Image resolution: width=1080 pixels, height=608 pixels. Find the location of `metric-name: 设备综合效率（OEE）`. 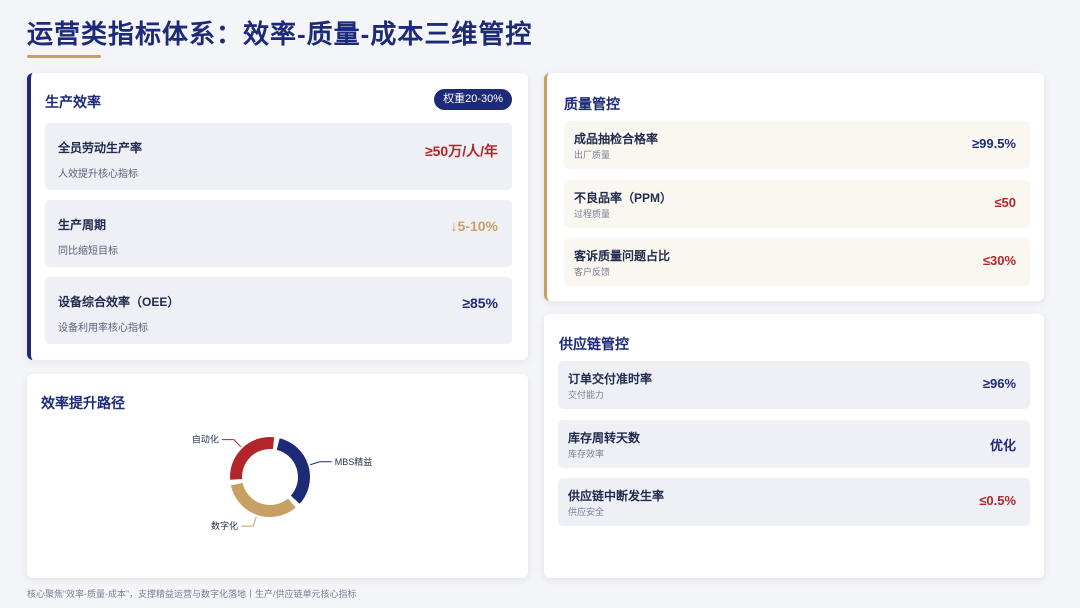

metric-name: 设备综合效率（OEE） is located at coordinates (119, 302).